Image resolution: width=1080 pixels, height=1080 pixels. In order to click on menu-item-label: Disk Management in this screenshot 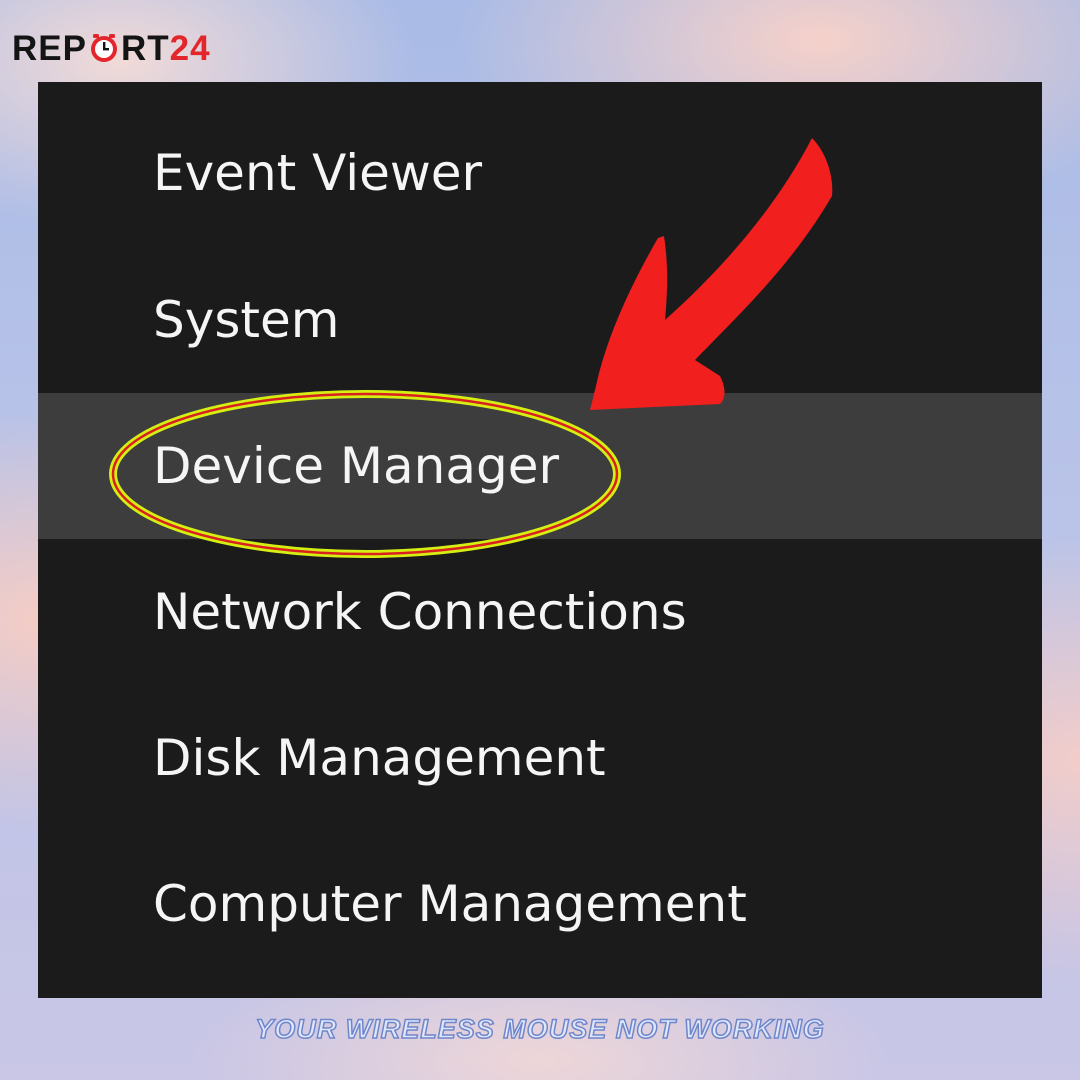, I will do `click(379, 758)`.